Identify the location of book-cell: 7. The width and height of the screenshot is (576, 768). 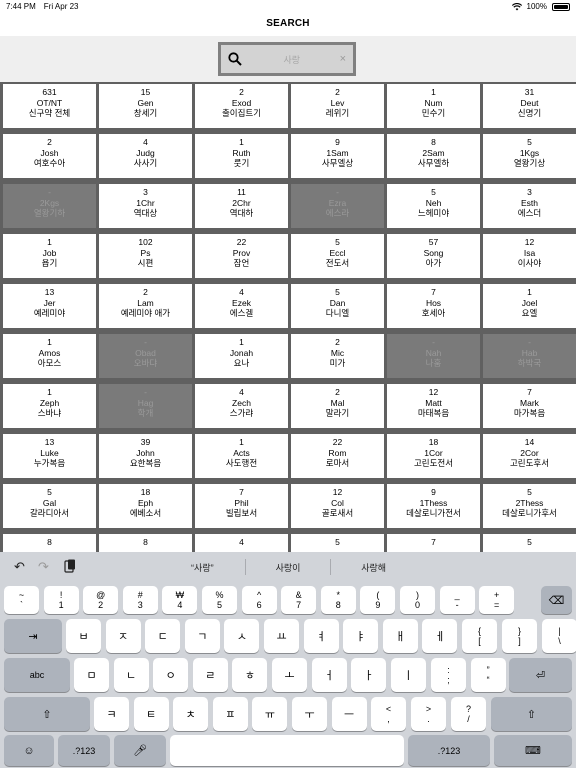
(433, 543).